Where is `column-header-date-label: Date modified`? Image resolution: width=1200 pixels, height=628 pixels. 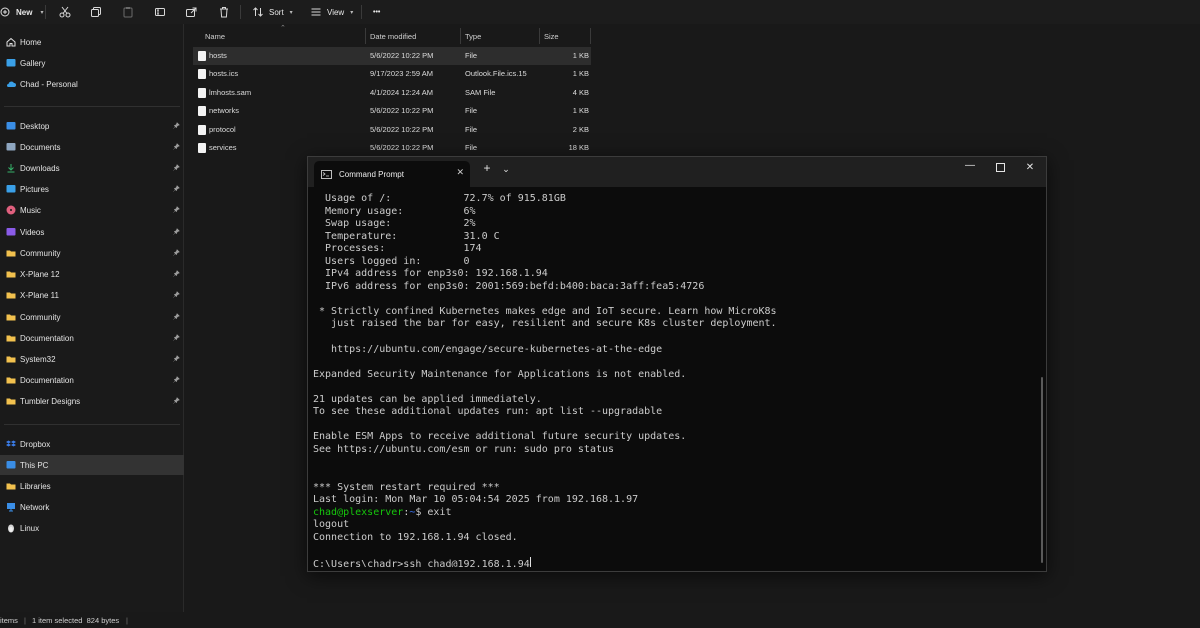
column-header-date-label: Date modified is located at coordinates (393, 36).